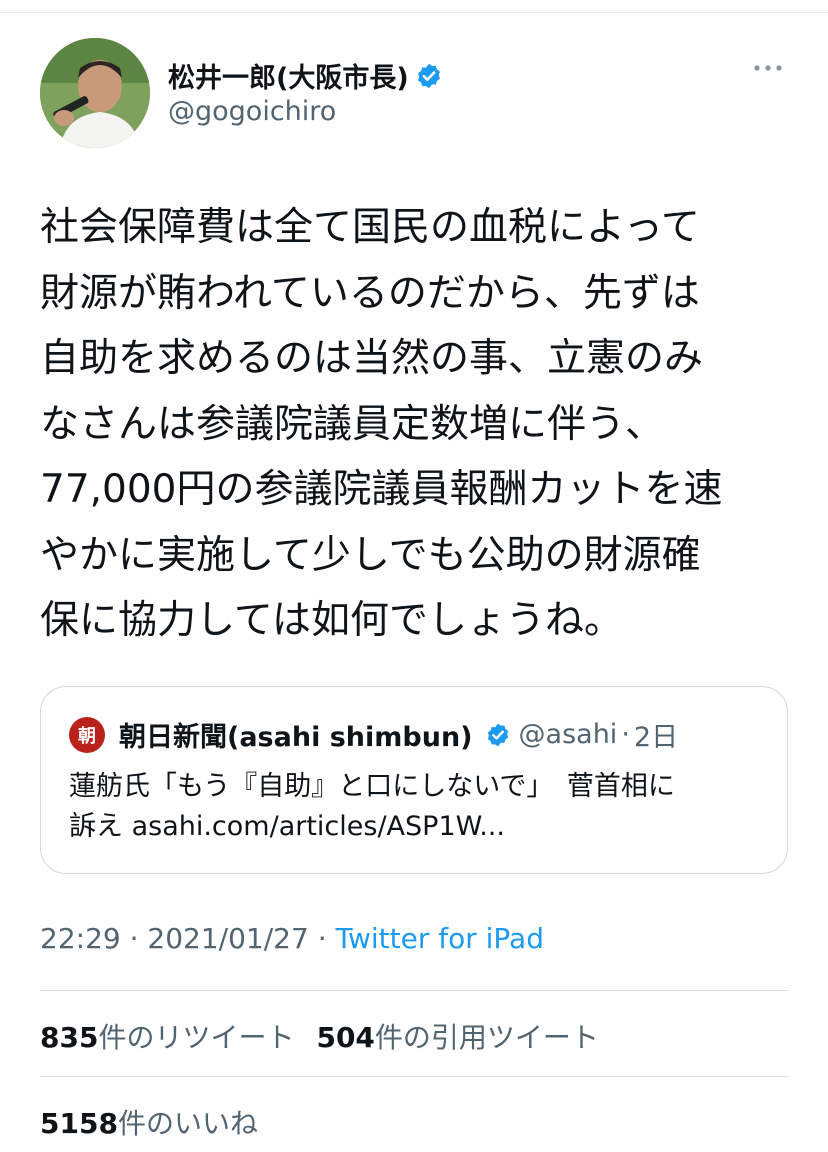 Image resolution: width=828 pixels, height=1152 pixels. Describe the element at coordinates (196, 1037) in the screenshot. I see `retweets-label: 件のリツイート` at that location.